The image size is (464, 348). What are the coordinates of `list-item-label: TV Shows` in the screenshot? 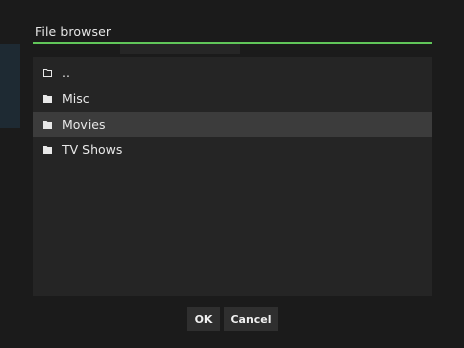 It's located at (92, 149).